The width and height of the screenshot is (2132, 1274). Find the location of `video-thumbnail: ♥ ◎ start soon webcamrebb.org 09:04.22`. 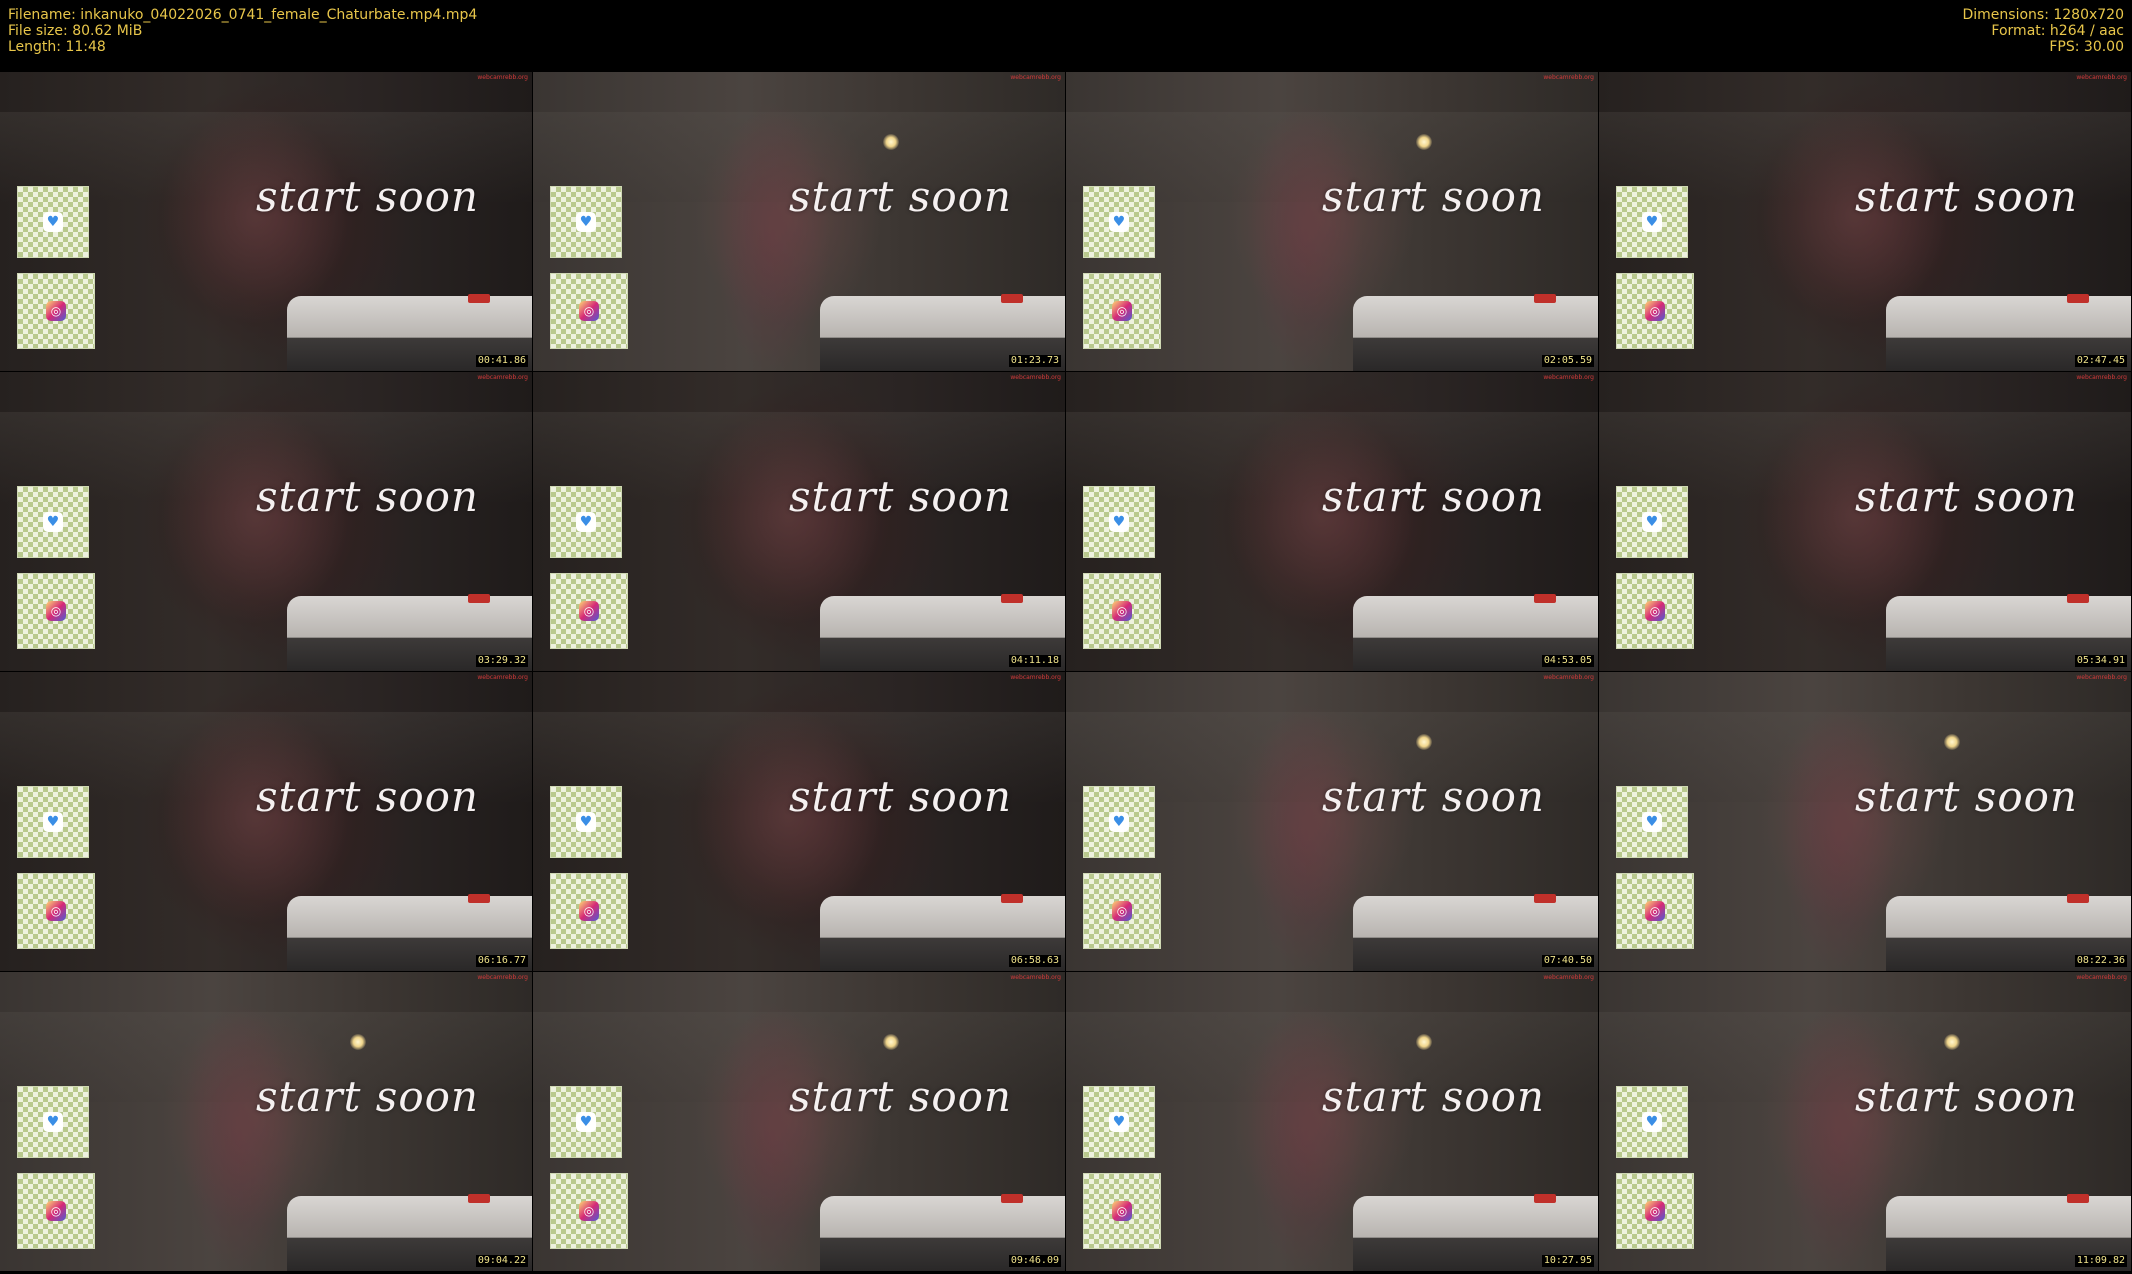

video-thumbnail: ♥ ◎ start soon webcamrebb.org 09:04.22 is located at coordinates (266, 1121).